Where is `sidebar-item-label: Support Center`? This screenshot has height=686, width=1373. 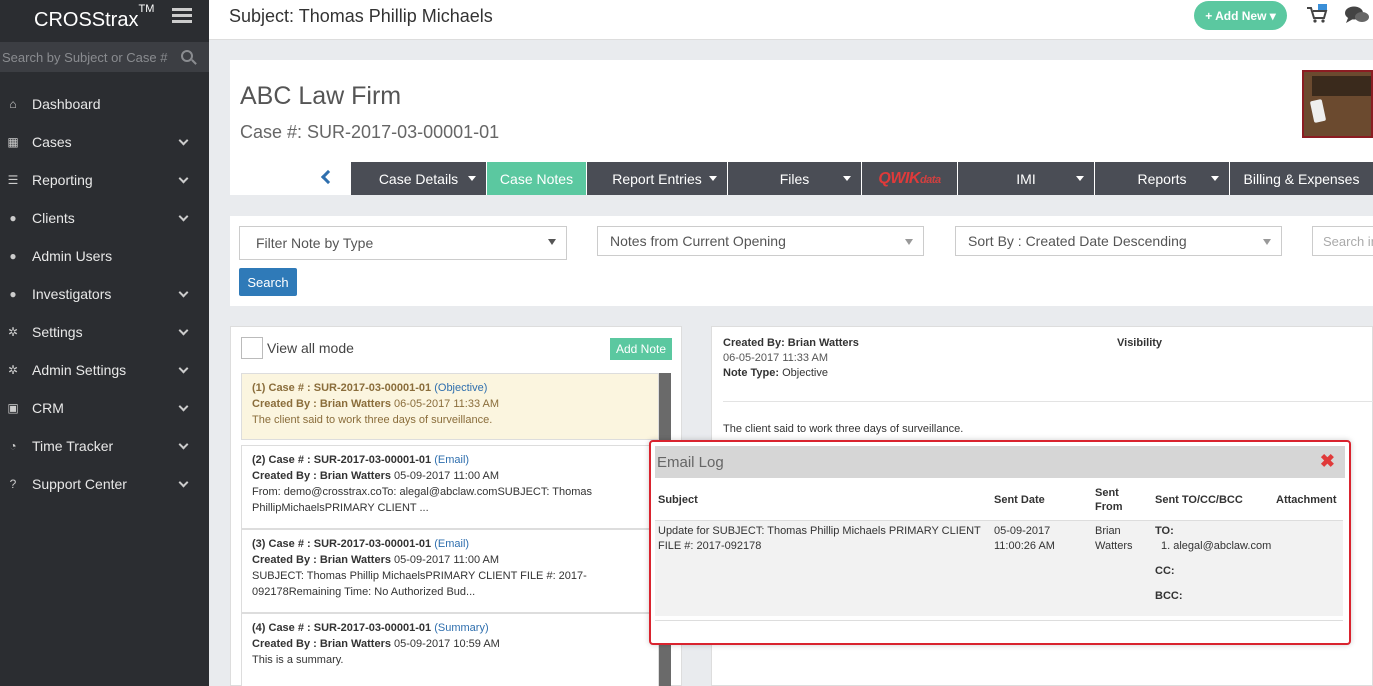 sidebar-item-label: Support Center is located at coordinates (79, 484).